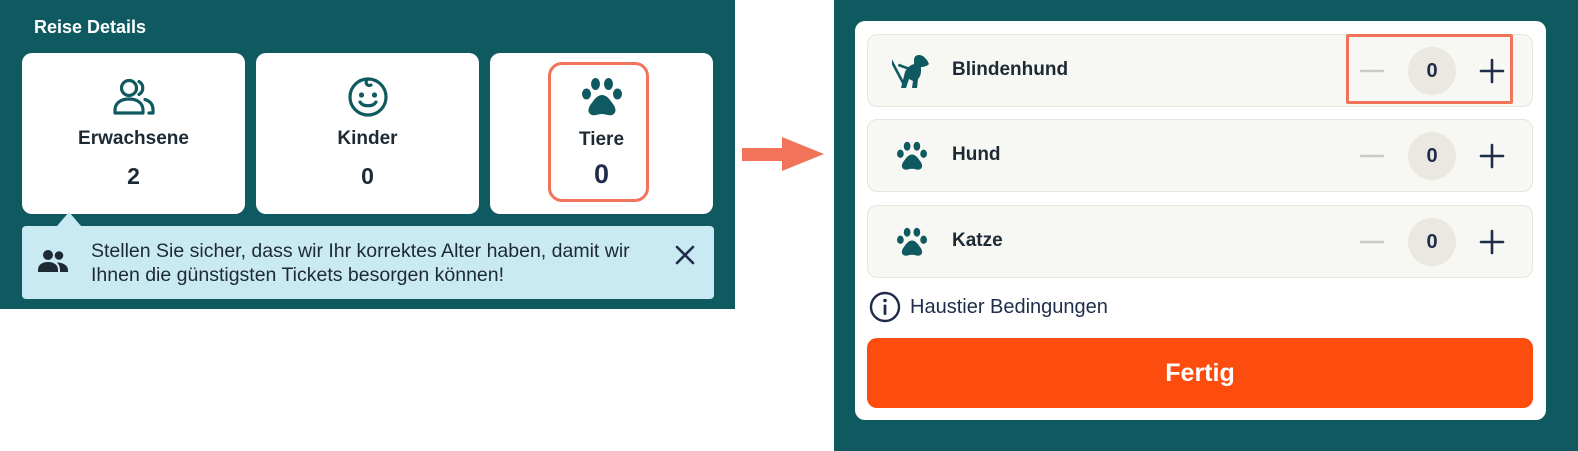 The image size is (1578, 451). What do you see at coordinates (784, 154) in the screenshot?
I see `arrow-right-icon` at bounding box center [784, 154].